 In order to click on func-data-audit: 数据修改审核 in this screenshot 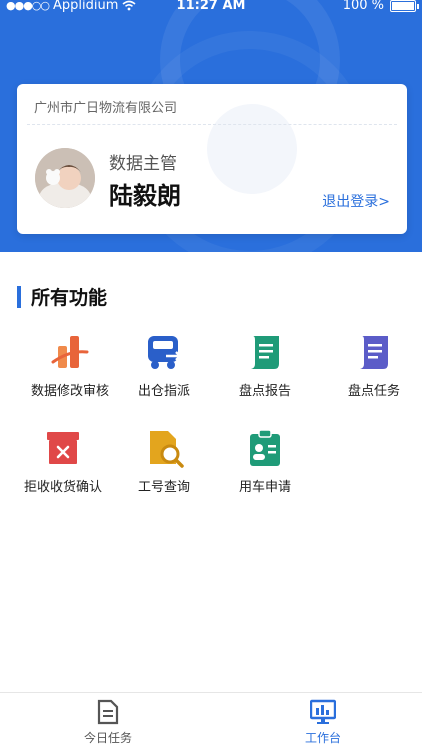, I will do `click(70, 365)`.